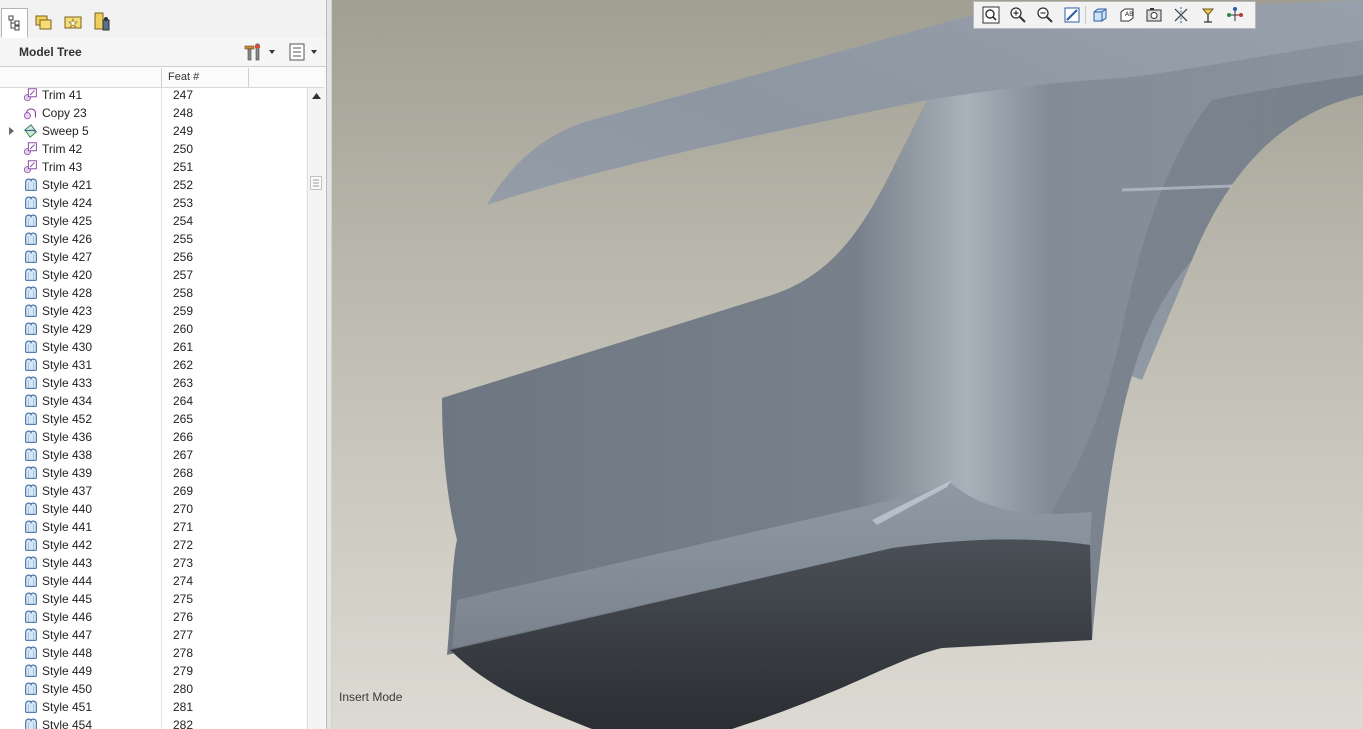 This screenshot has width=1363, height=729. What do you see at coordinates (153, 635) in the screenshot?
I see `tree-row: Style 447 277` at bounding box center [153, 635].